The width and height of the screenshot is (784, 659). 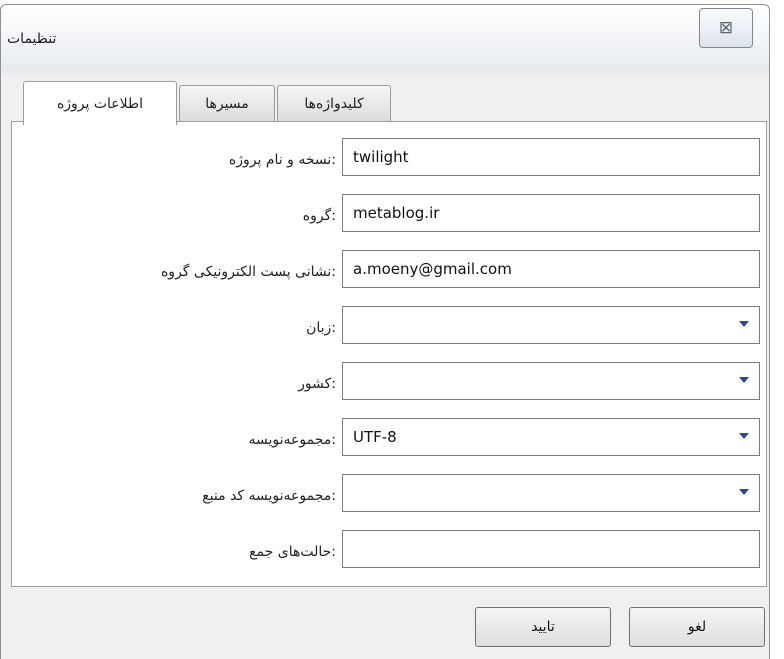 I want to click on form-row-source-charset: :مجموعه‌نویسه کد منبع, so click(x=389, y=496).